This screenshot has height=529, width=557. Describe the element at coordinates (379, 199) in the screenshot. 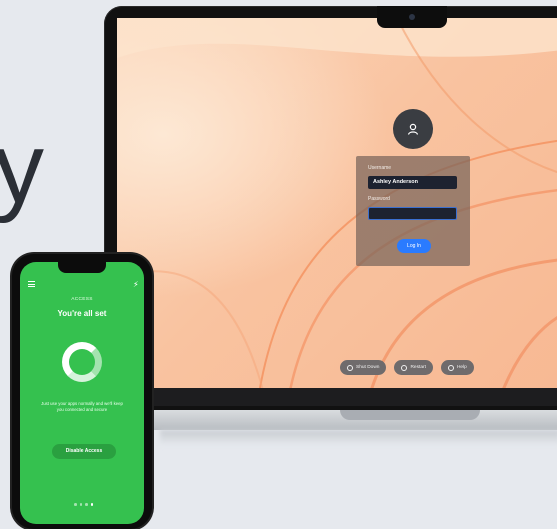

I see `password-label: Password` at that location.